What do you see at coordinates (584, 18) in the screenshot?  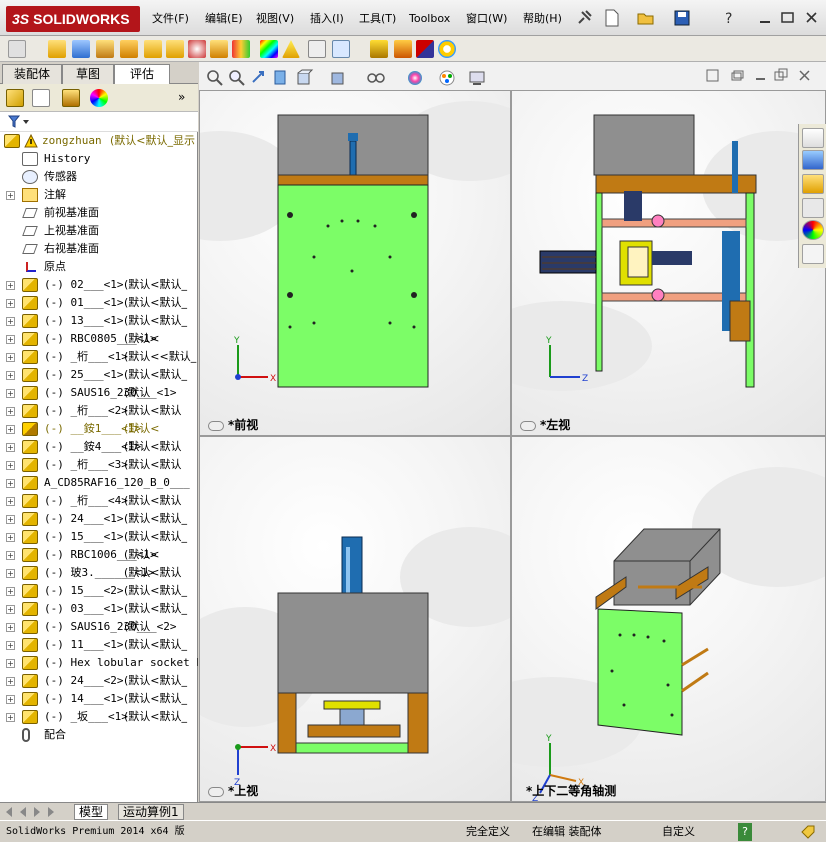 I see `pin-icon` at bounding box center [584, 18].